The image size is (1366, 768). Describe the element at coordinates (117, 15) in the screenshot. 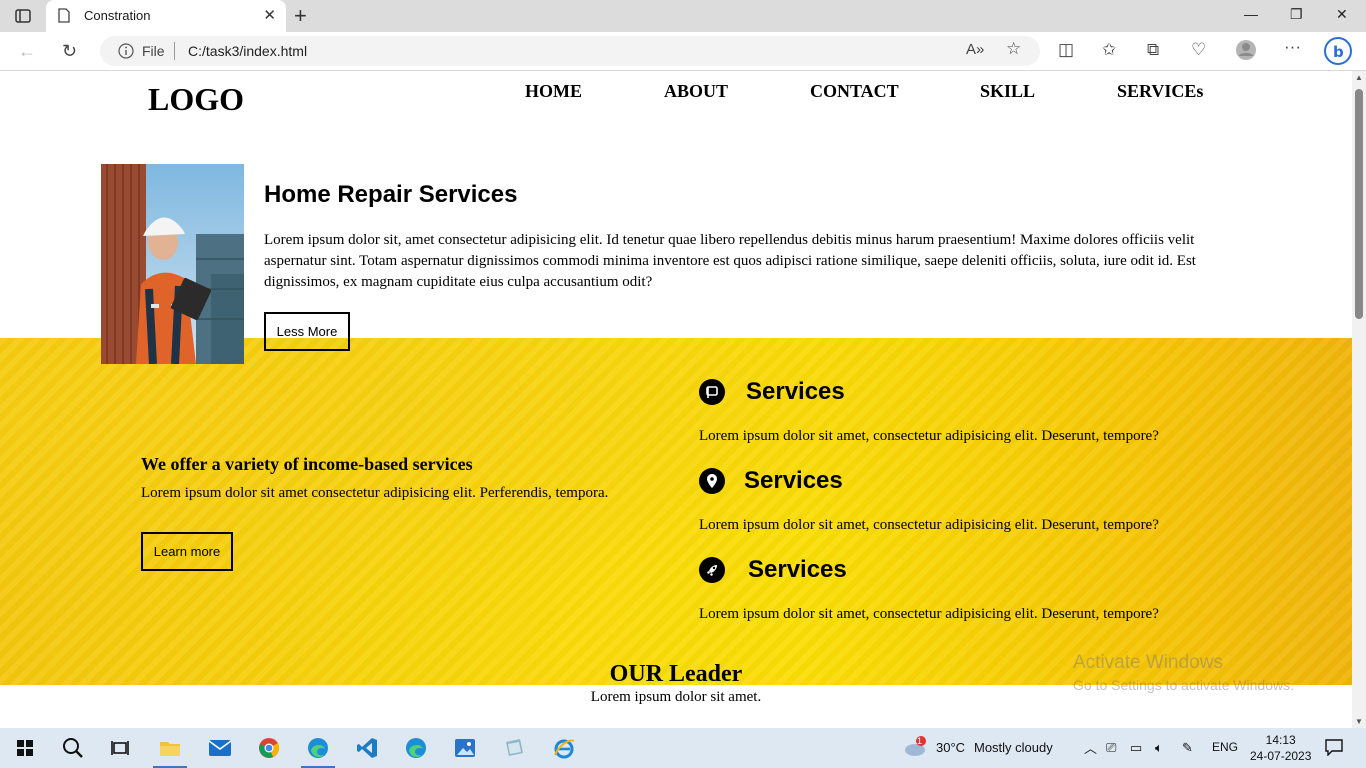

I see `tab-title: Constration` at that location.